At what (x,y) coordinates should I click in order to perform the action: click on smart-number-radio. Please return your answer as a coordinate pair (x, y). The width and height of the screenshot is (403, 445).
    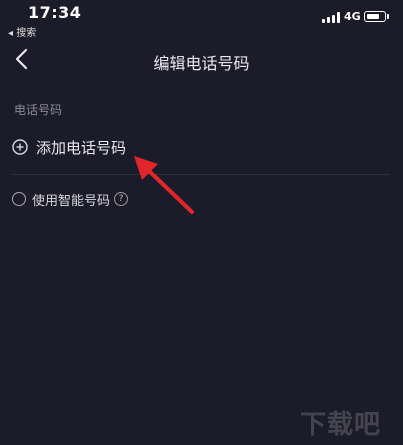
    Looking at the image, I should click on (19, 199).